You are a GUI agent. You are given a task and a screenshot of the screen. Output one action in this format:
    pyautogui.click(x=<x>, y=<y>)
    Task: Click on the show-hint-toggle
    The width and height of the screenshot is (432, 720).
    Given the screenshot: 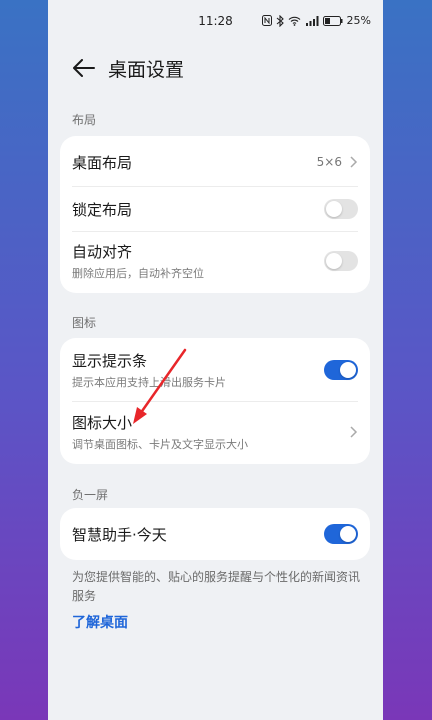 What is the action you would take?
    pyautogui.click(x=341, y=370)
    